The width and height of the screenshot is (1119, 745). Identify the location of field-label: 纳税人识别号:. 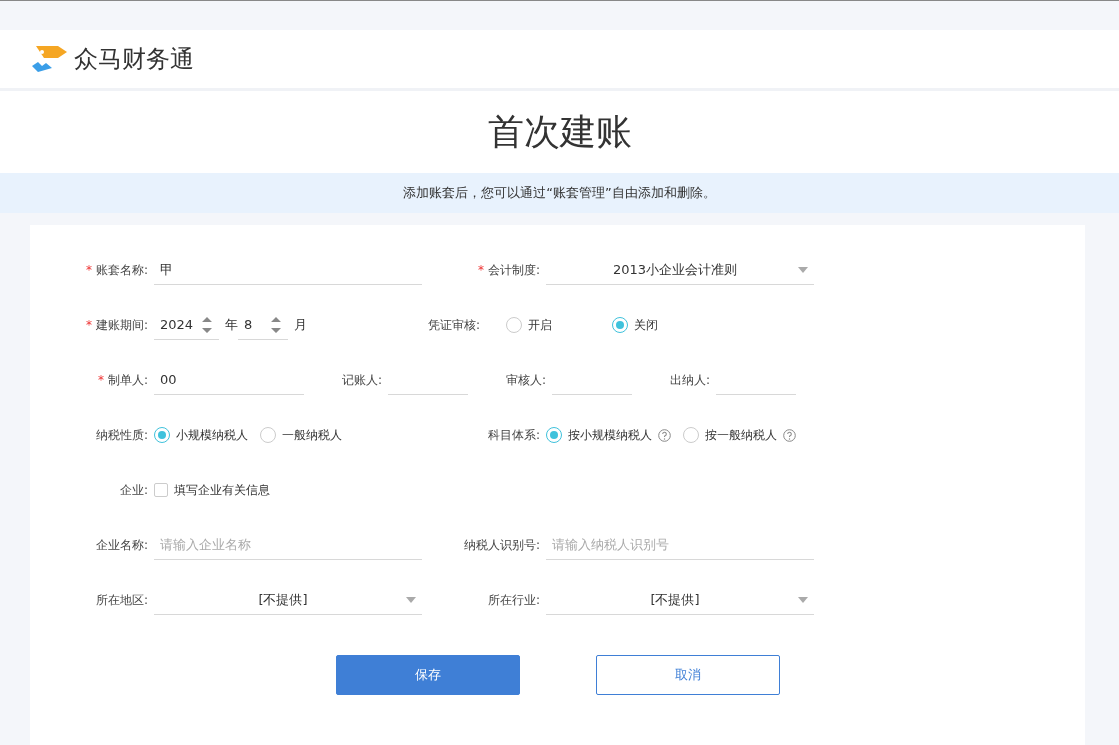
(501, 545).